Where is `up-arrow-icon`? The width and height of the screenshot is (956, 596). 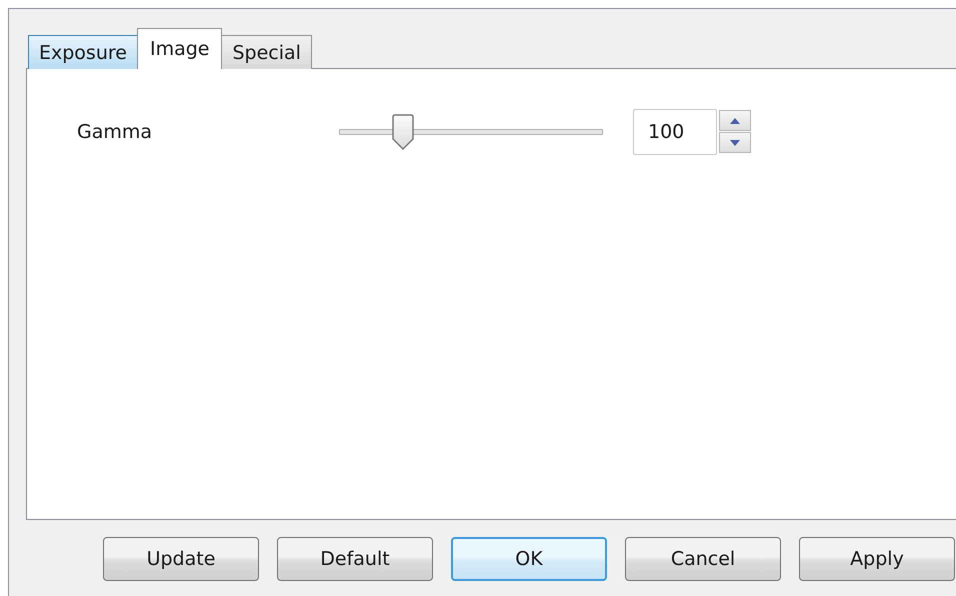 up-arrow-icon is located at coordinates (735, 121).